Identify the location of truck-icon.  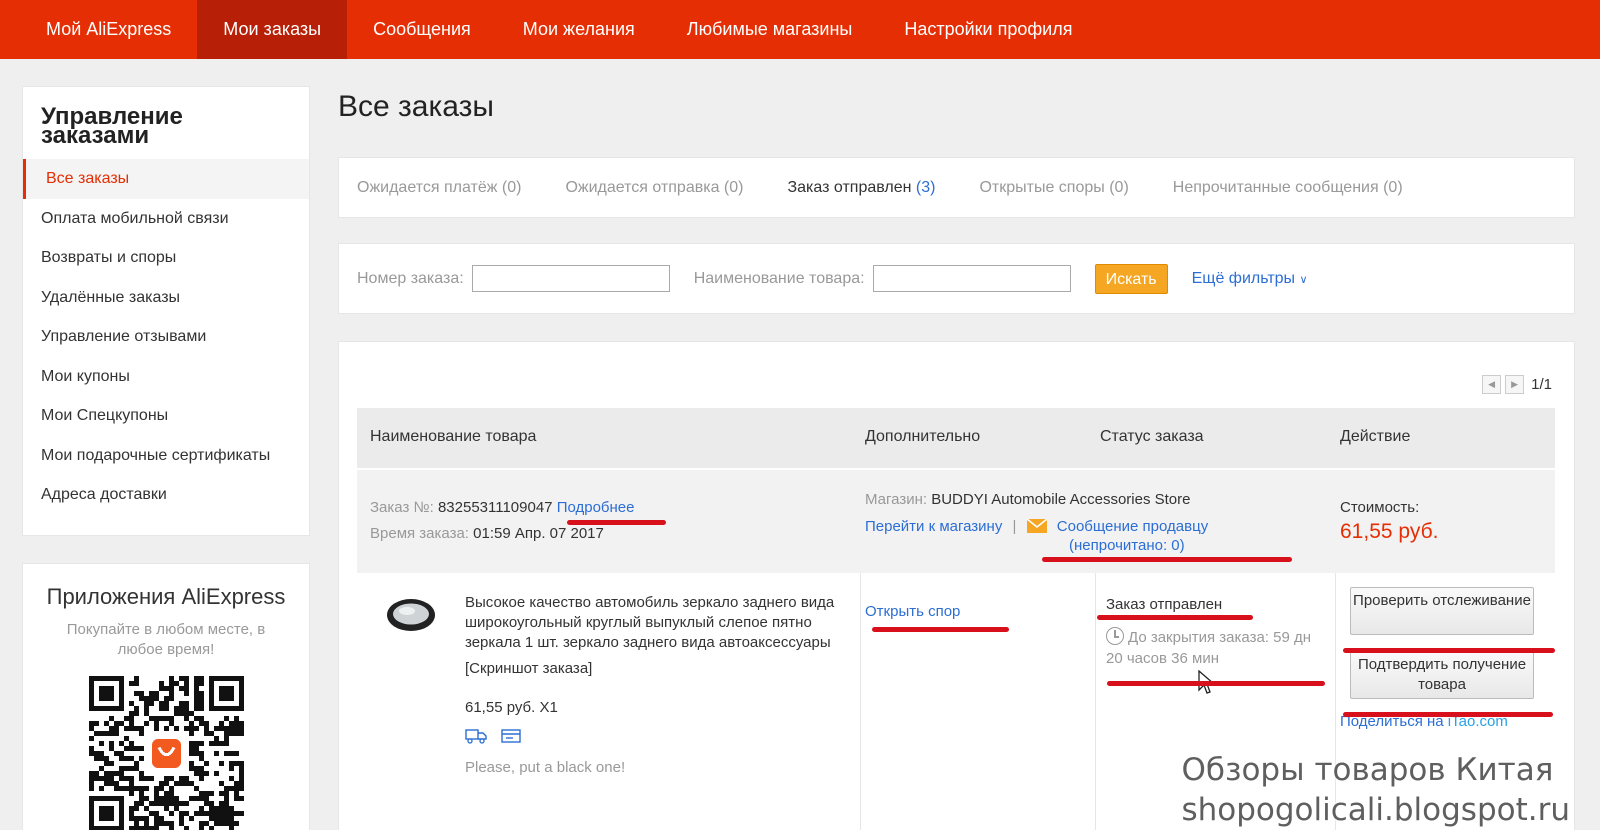
(476, 736).